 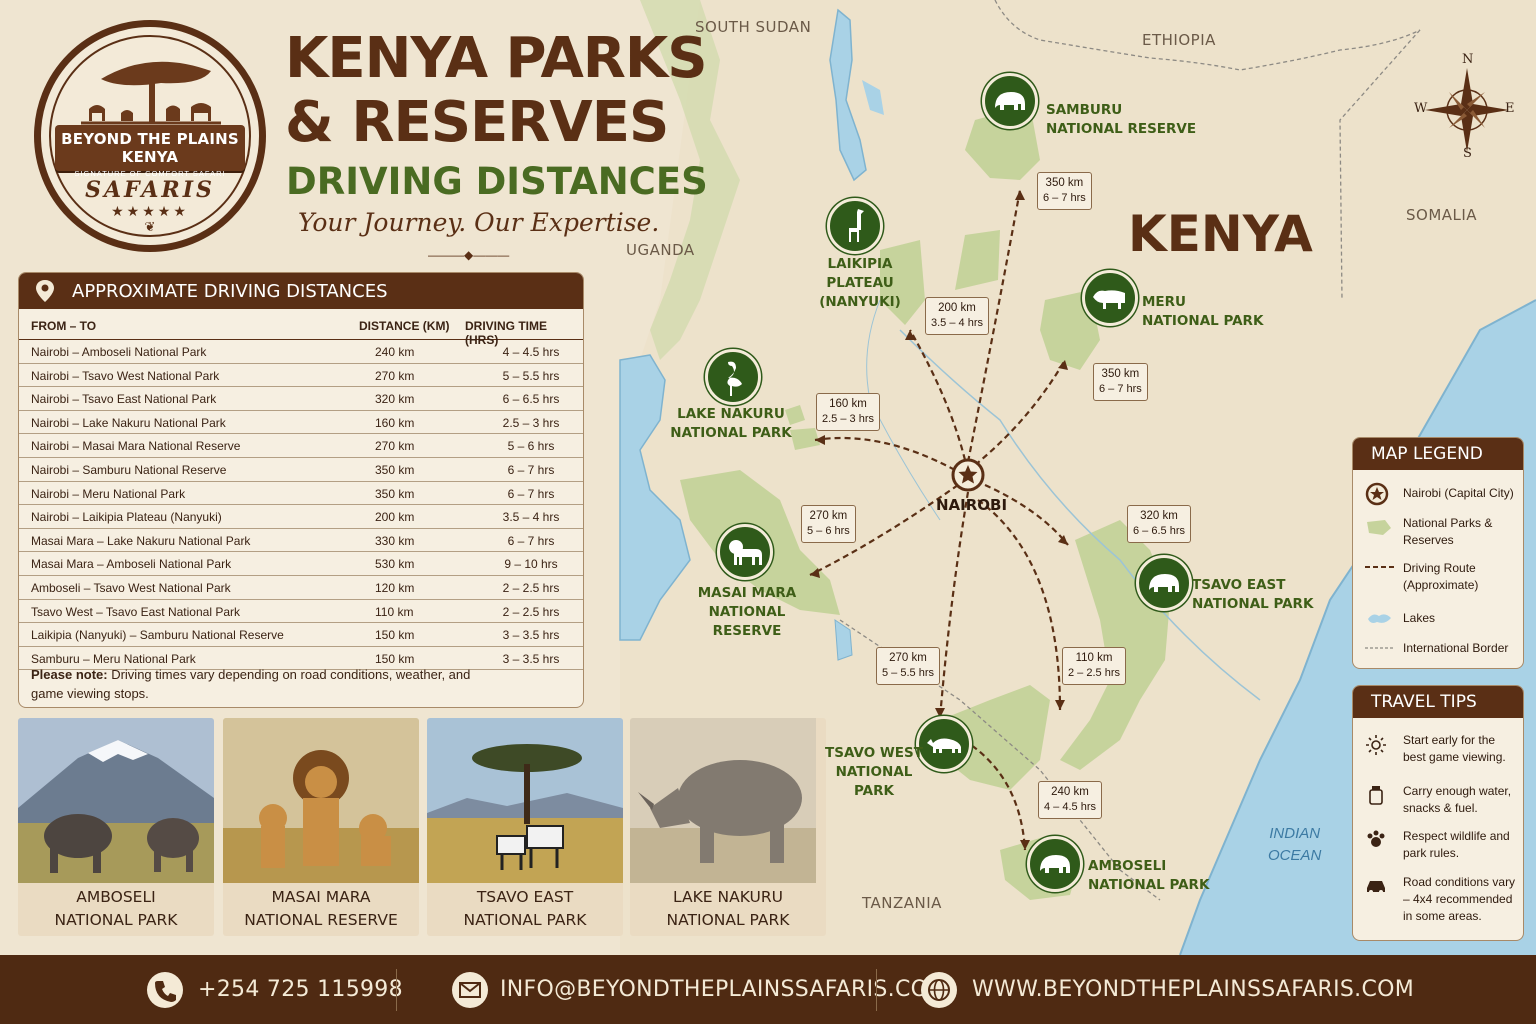 I want to click on dist-km: 160 km, so click(x=848, y=404).